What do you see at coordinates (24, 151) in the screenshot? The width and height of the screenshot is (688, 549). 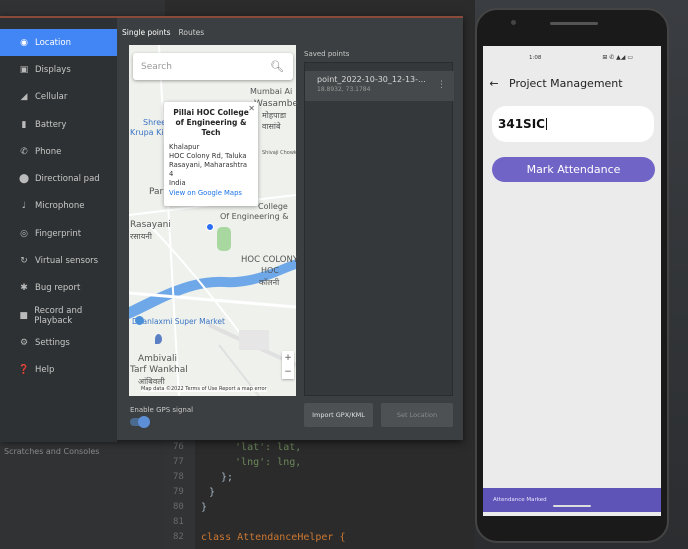 I see `phone-icon: ✆` at bounding box center [24, 151].